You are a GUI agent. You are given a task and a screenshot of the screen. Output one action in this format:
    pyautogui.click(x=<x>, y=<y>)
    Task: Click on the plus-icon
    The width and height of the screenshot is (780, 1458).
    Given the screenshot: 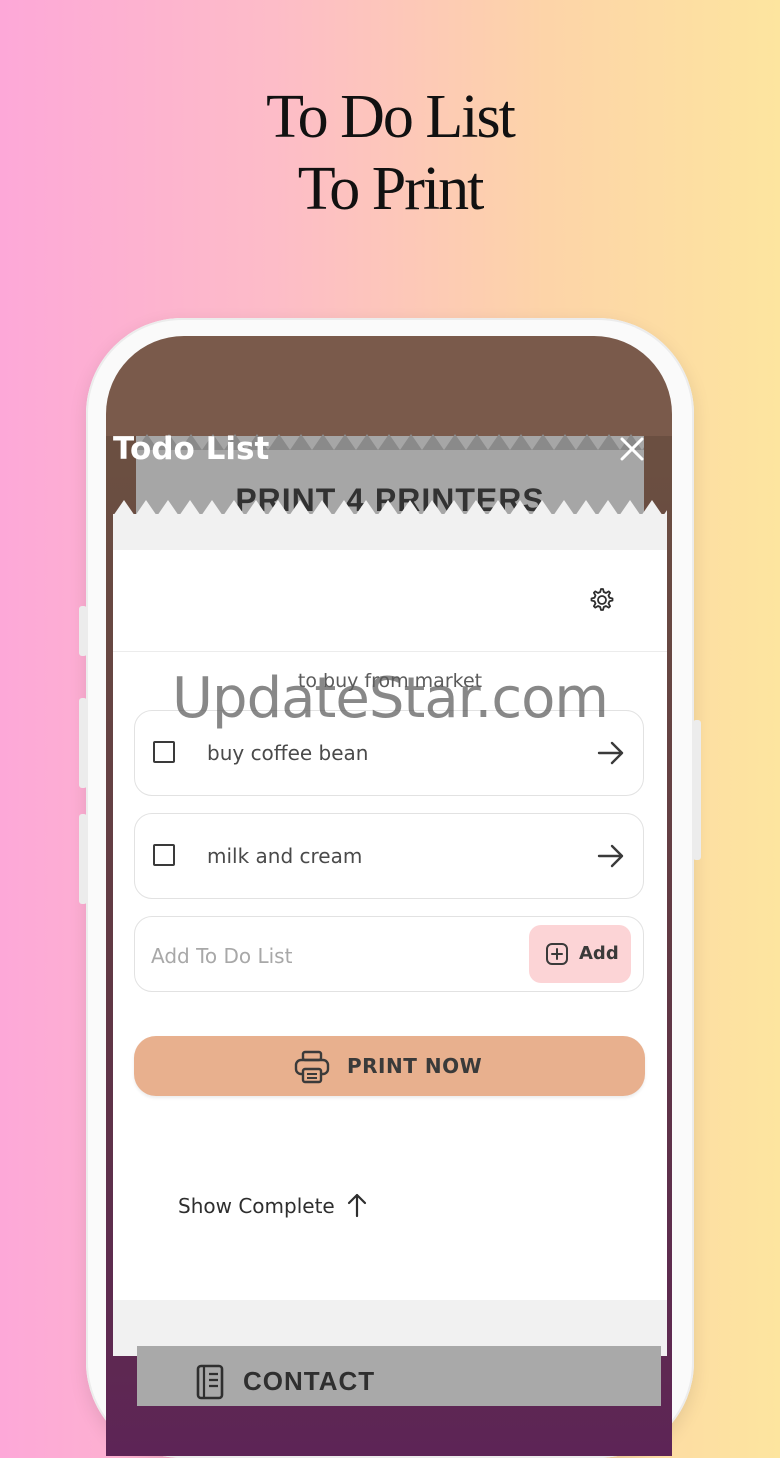 What is the action you would take?
    pyautogui.click(x=557, y=954)
    